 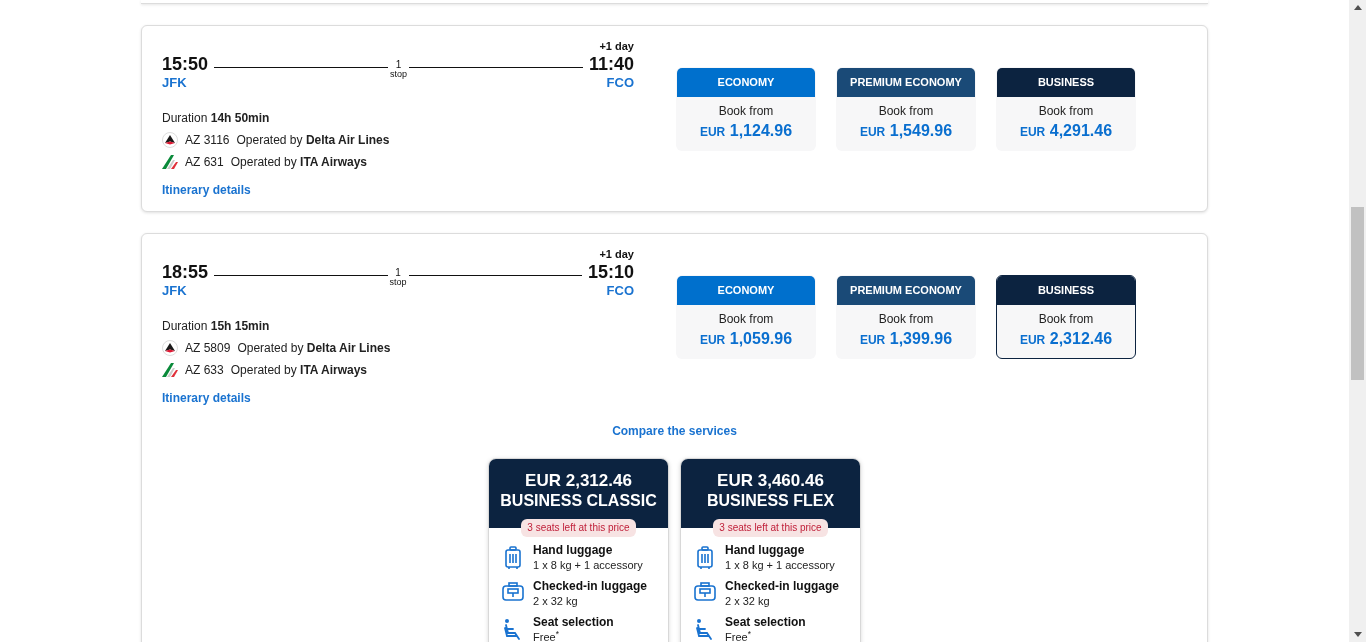 I want to click on fare-price: EUR 4,291.46, so click(x=1066, y=131).